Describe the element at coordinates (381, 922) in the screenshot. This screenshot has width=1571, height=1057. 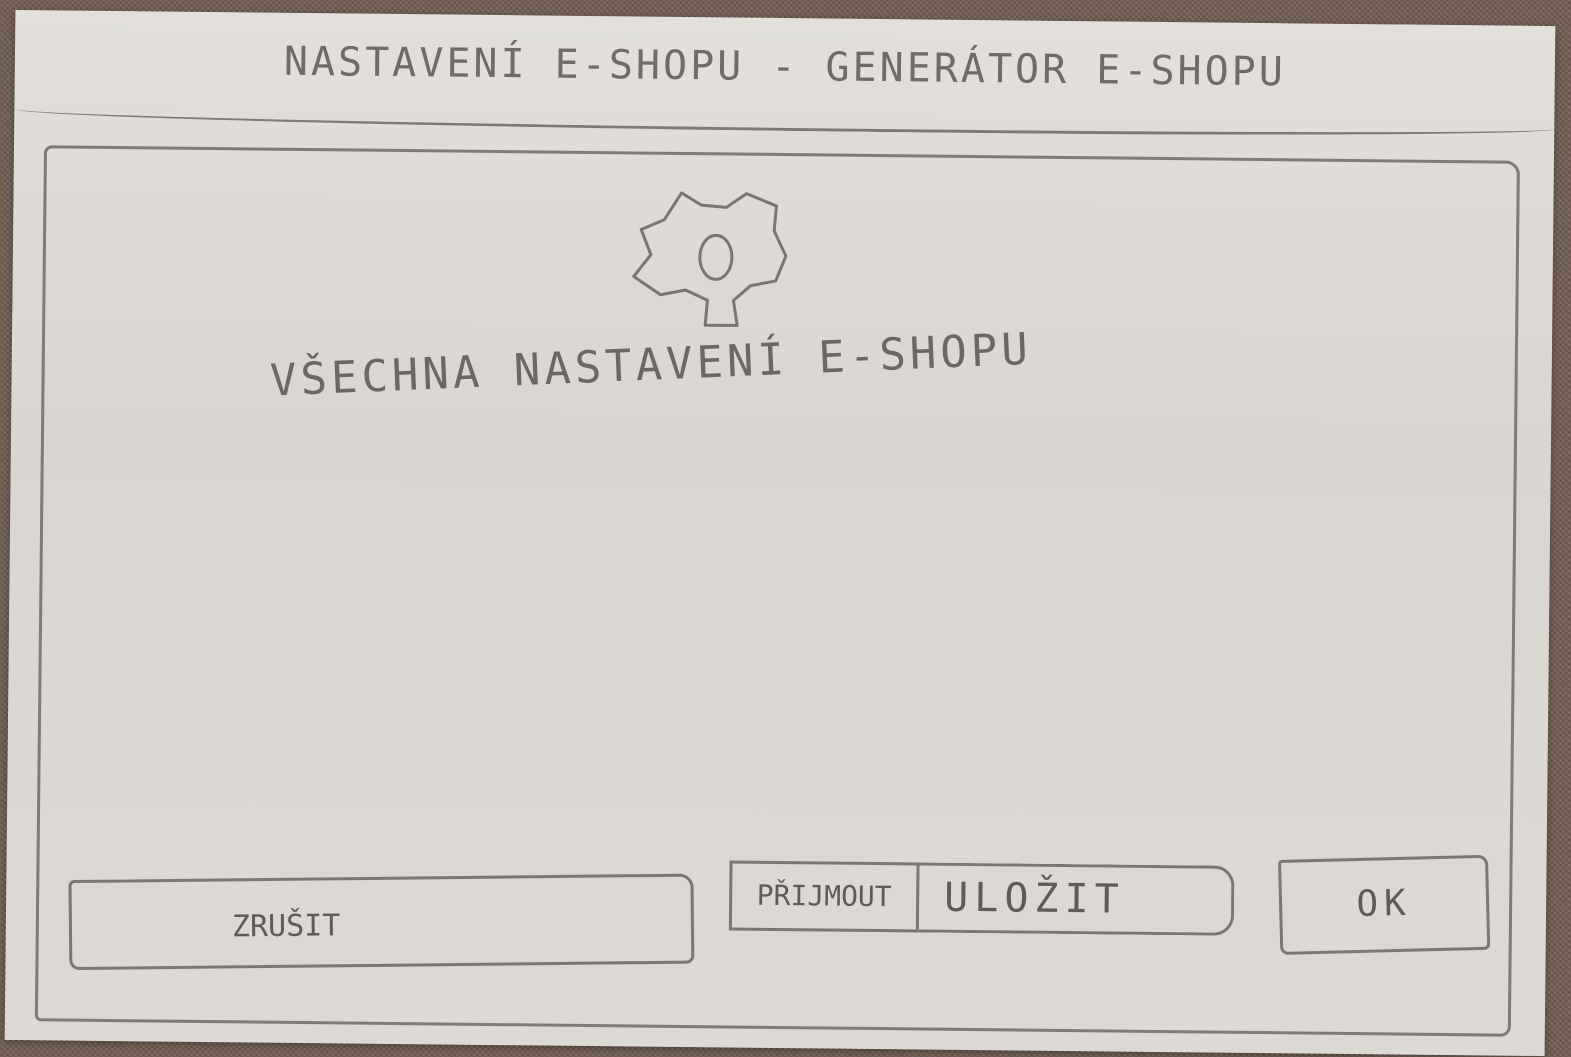
I see `cancel-button: ZRUŠIT` at that location.